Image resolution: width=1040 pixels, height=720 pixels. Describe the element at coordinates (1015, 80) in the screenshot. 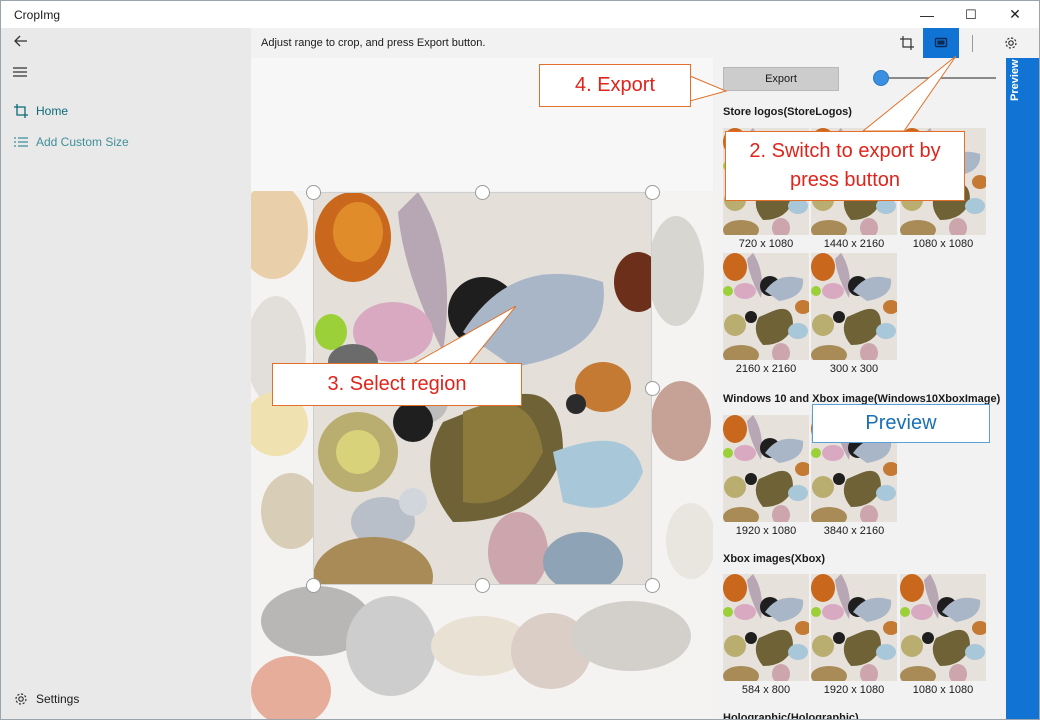

I see `preview-tab-label: Preview` at that location.